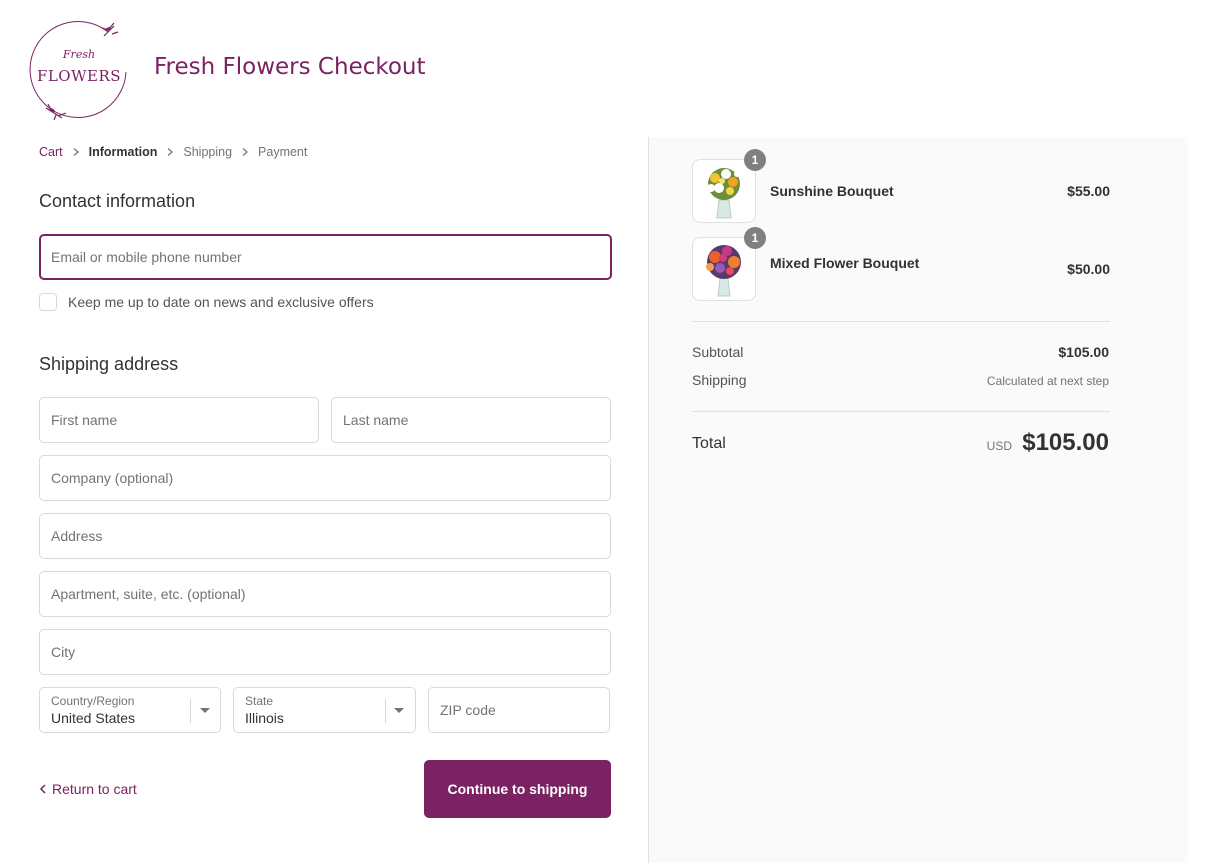  What do you see at coordinates (325, 152) in the screenshot?
I see `breadcrumb: Cart Information Shipping Payment` at bounding box center [325, 152].